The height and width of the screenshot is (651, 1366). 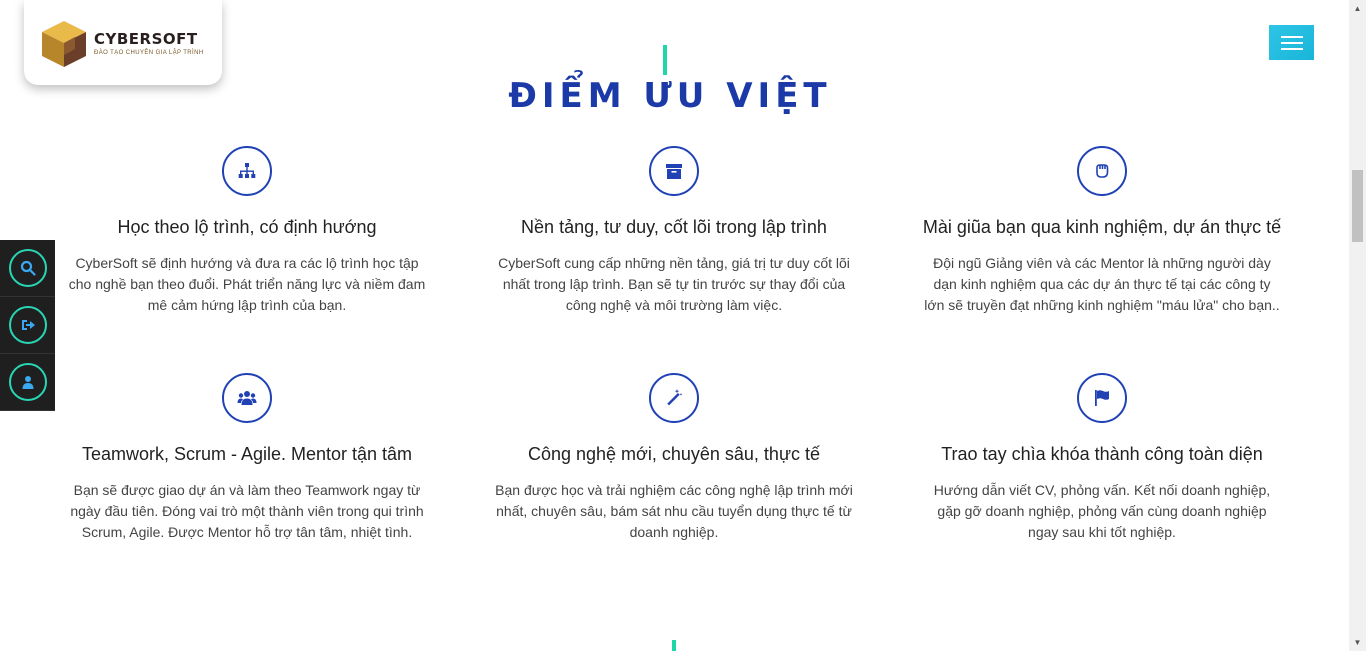 I want to click on page-scrollbar: ▲ ▼, so click(x=1357, y=325).